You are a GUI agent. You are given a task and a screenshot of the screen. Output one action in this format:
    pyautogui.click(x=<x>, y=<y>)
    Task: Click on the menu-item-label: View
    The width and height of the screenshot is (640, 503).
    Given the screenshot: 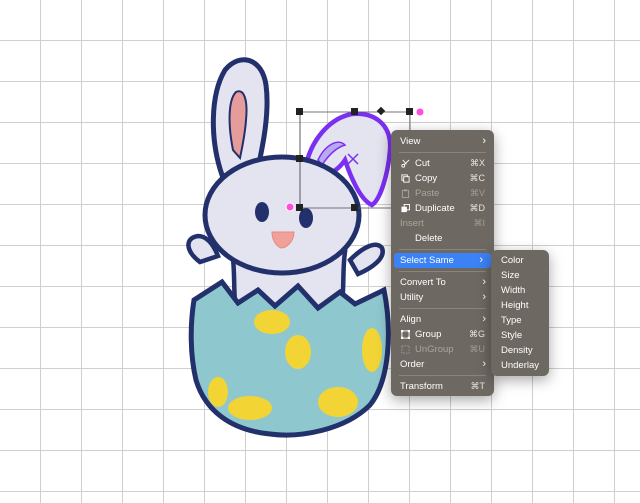 What is the action you would take?
    pyautogui.click(x=410, y=141)
    